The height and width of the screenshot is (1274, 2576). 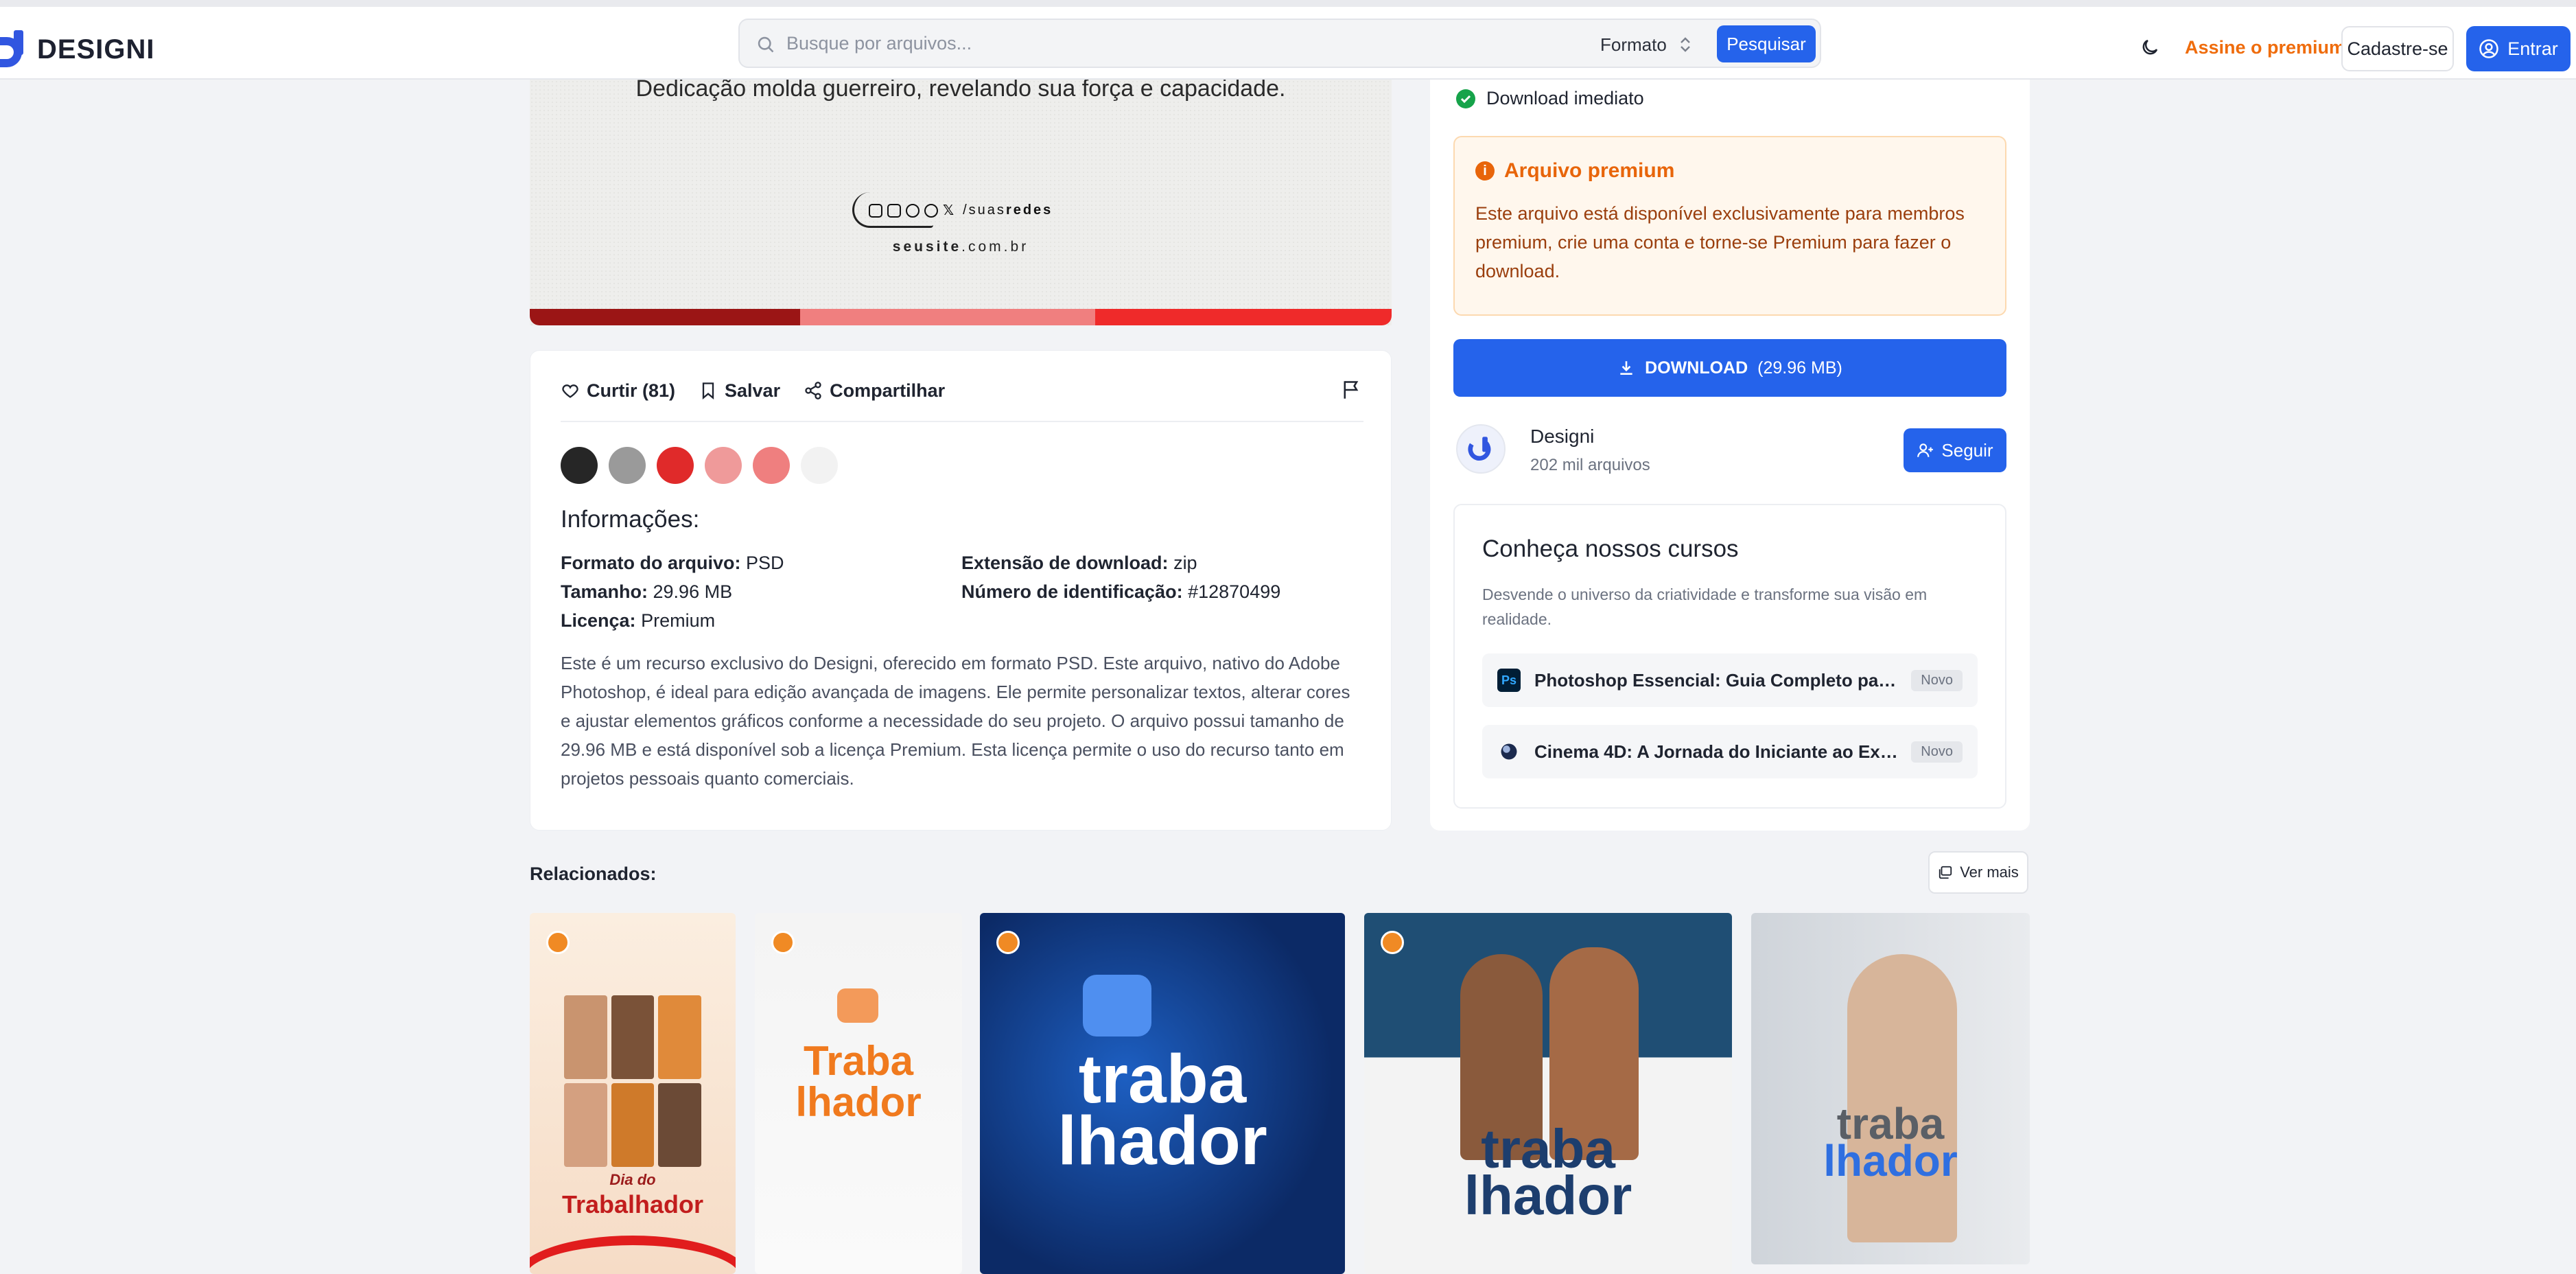 I want to click on save-button: Salvar, so click(x=739, y=391).